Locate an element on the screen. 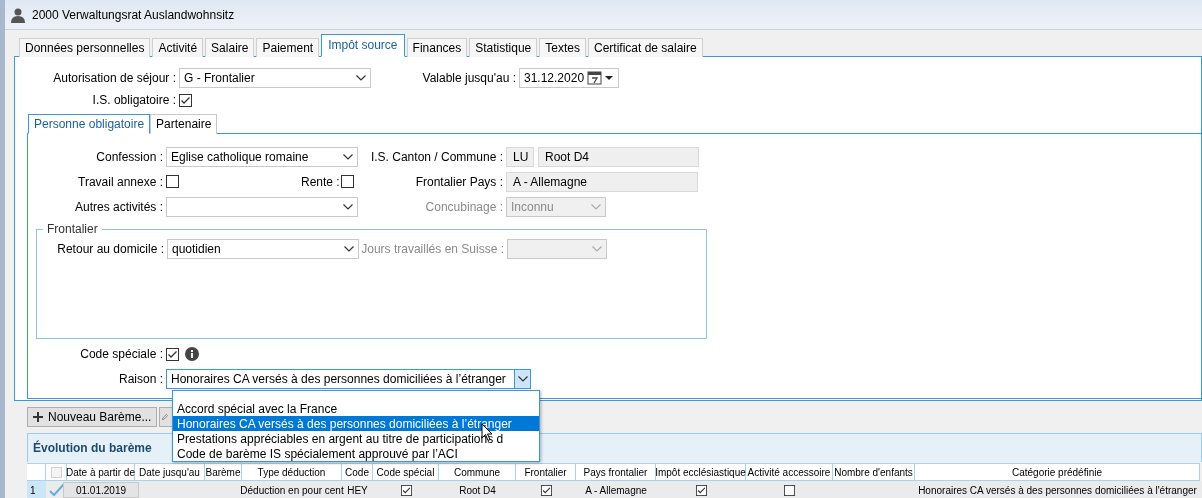 Image resolution: width=1202 pixels, height=498 pixels. dropdown-option: Prestations appréciables en argent au titre de participations d is located at coordinates (356, 438).